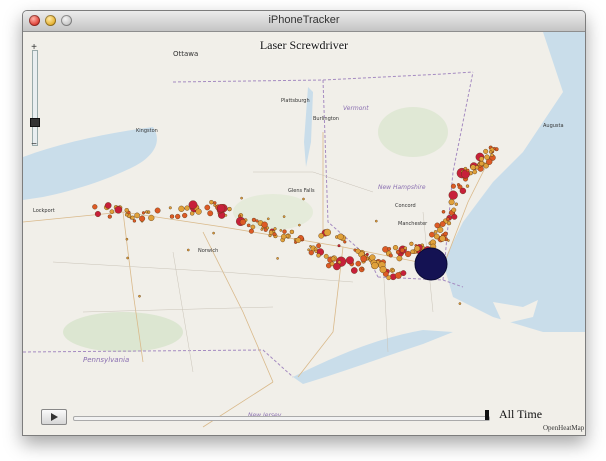 This screenshot has width=606, height=461. I want to click on title-bar: iPhoneTracker, so click(304, 21).